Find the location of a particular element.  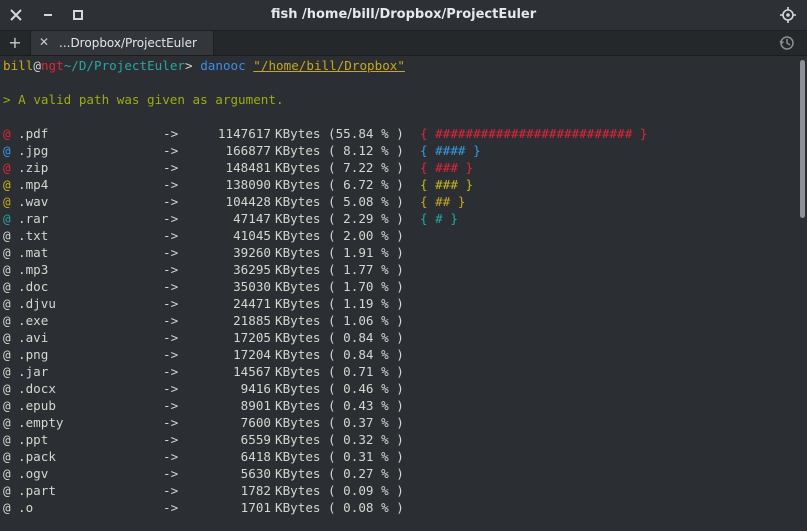

row-size: 148481 is located at coordinates (248, 167).